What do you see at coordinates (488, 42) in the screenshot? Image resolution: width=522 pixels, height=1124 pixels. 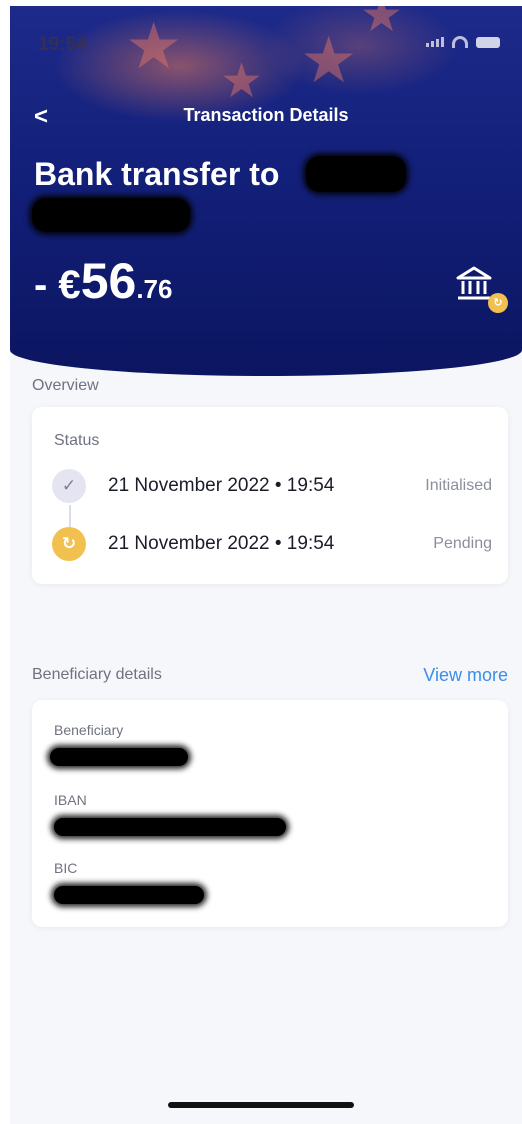 I see `battery-icon` at bounding box center [488, 42].